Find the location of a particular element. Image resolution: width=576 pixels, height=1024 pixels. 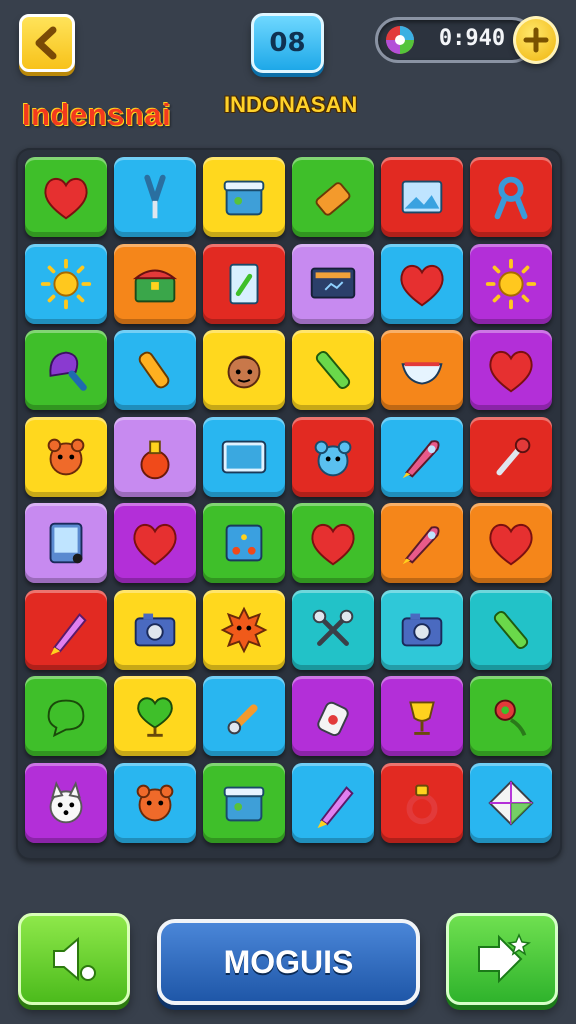

level-badge: 08 is located at coordinates (287, 43).